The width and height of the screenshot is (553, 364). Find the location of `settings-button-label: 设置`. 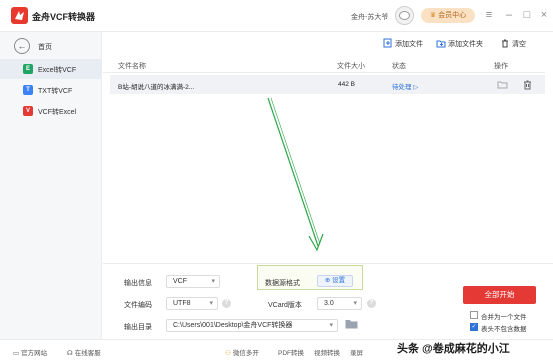

settings-button-label: 设置 is located at coordinates (339, 280).